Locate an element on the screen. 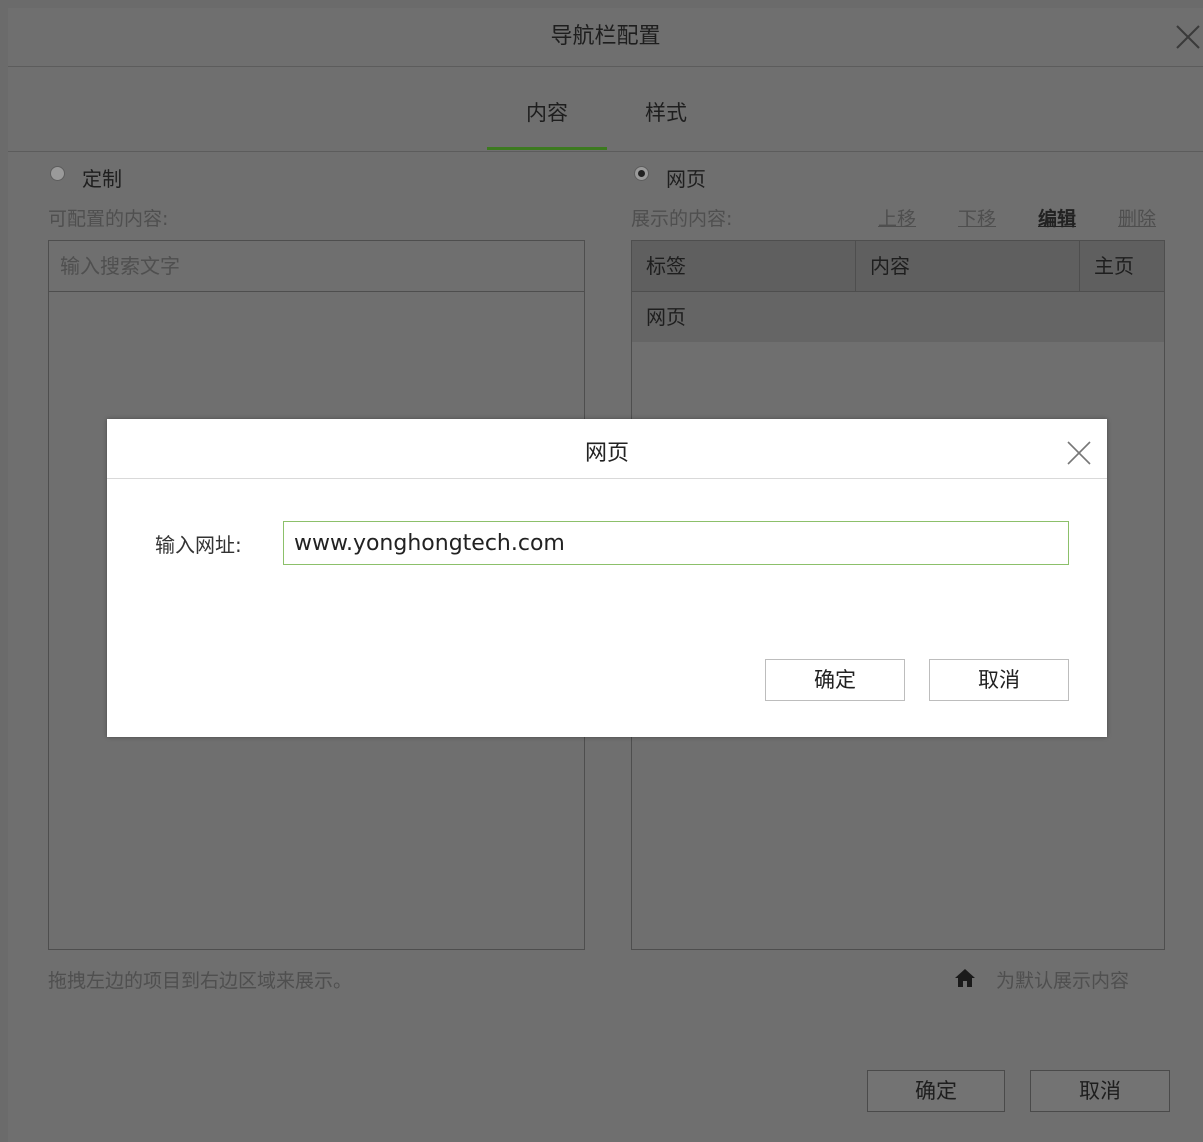 This screenshot has height=1142, width=1203. table-header: 标签 内容 主页 is located at coordinates (898, 266).